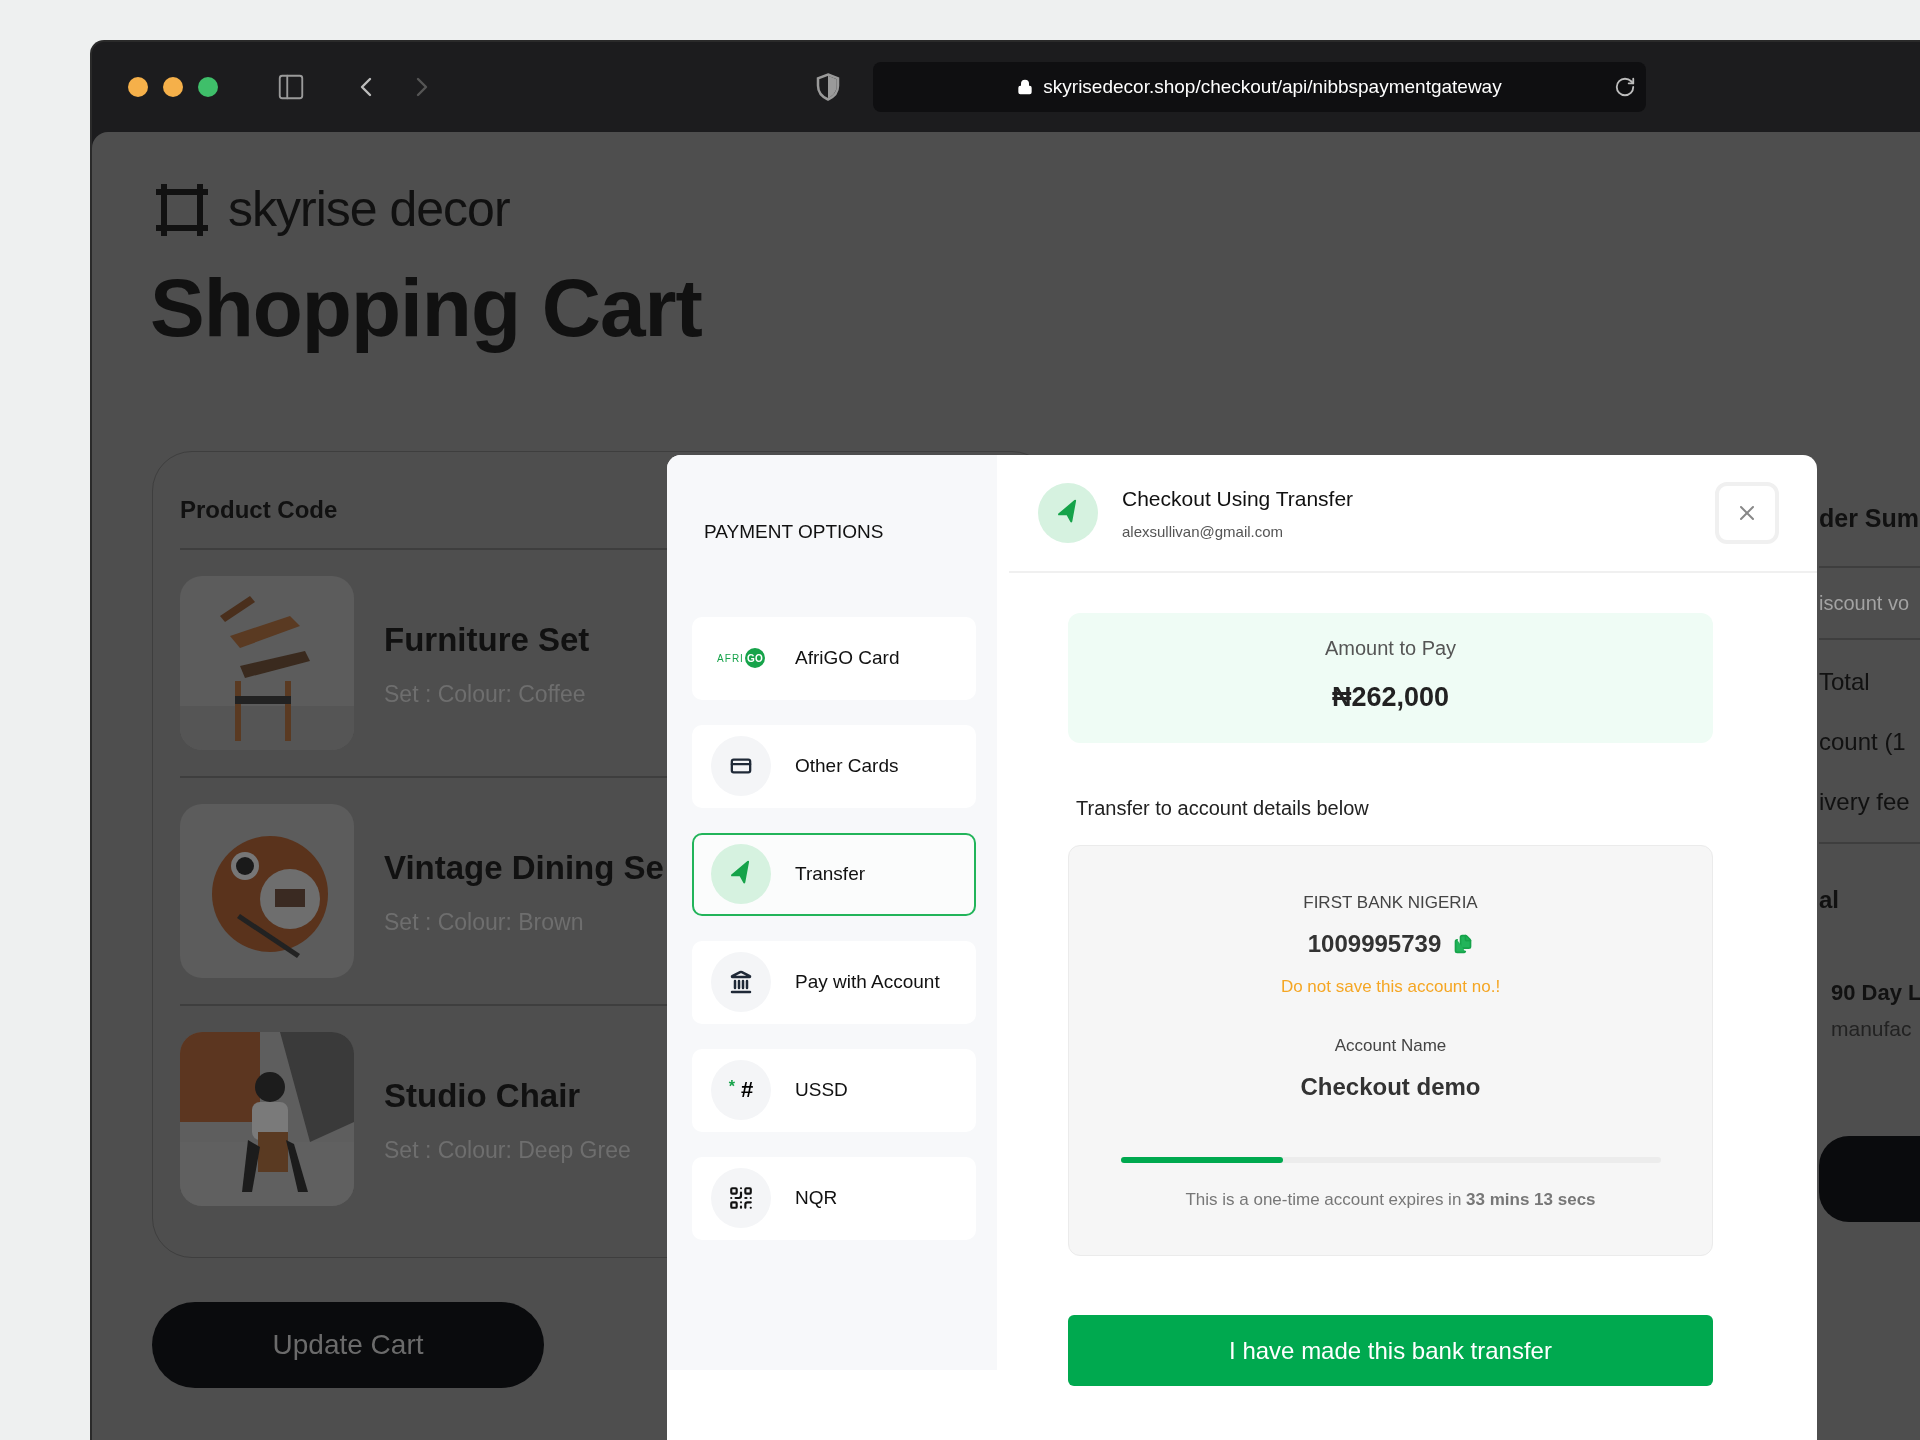 The image size is (1920, 1440). Describe the element at coordinates (834, 874) in the screenshot. I see `payment-option: Transfer` at that location.